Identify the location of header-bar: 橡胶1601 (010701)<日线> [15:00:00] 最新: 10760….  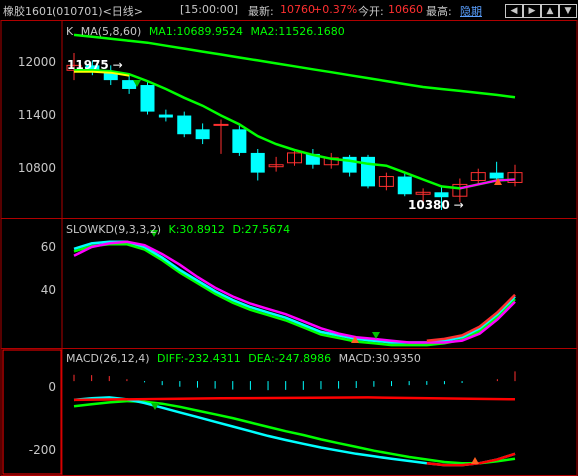
(289, 10).